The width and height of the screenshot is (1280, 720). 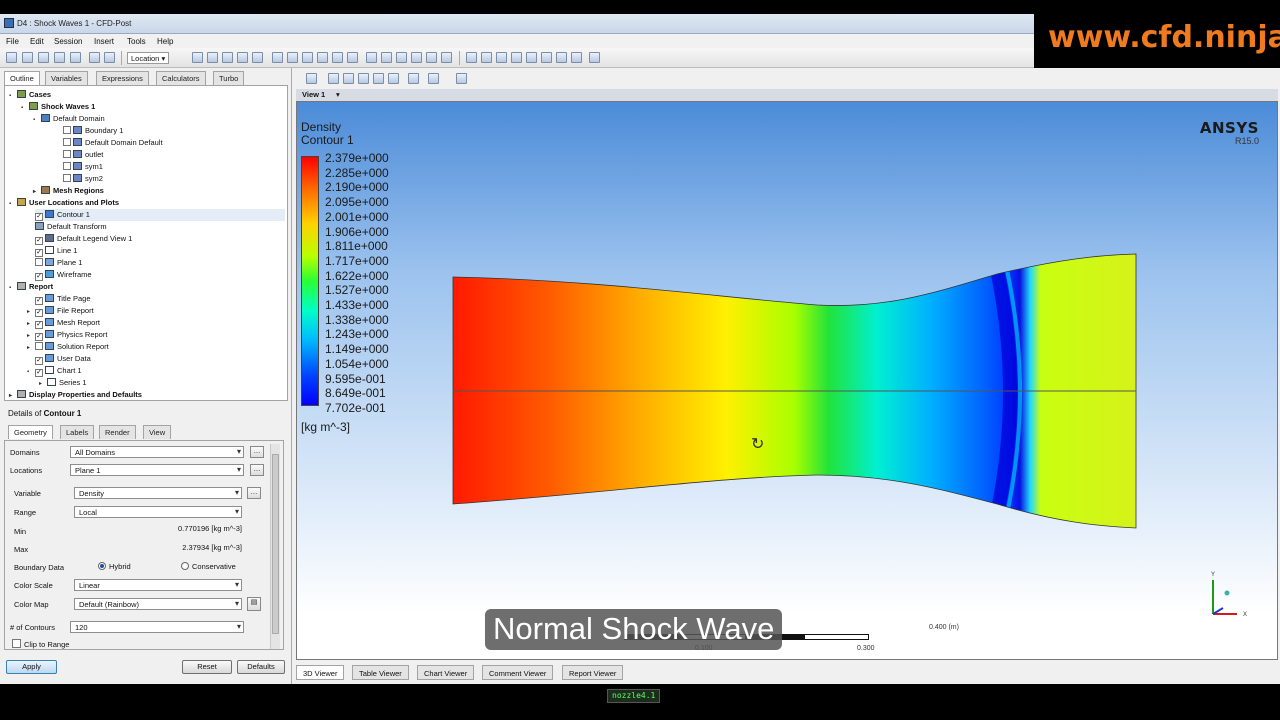 I want to click on pan-icon, so click(x=348, y=78).